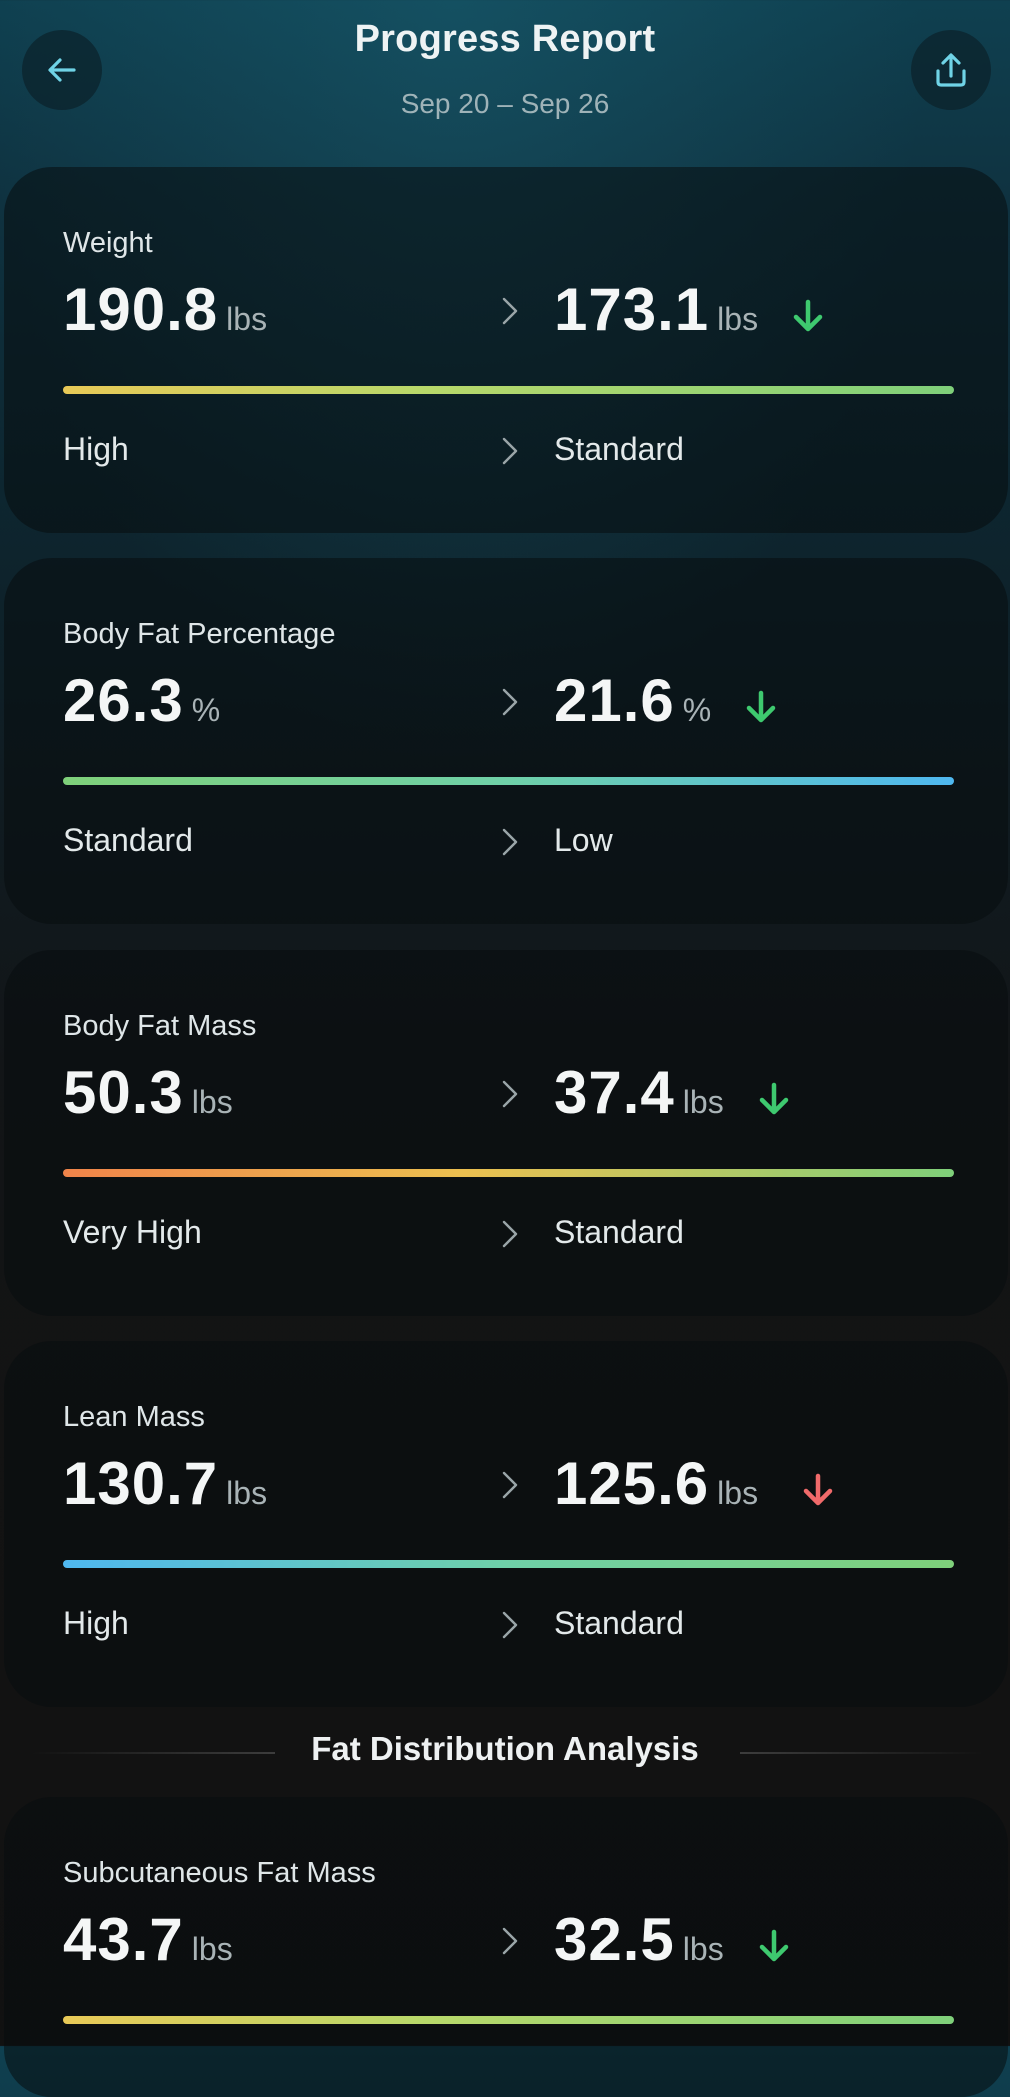 This screenshot has width=1010, height=2097. What do you see at coordinates (123, 1092) in the screenshot?
I see `from-number: 50.3` at bounding box center [123, 1092].